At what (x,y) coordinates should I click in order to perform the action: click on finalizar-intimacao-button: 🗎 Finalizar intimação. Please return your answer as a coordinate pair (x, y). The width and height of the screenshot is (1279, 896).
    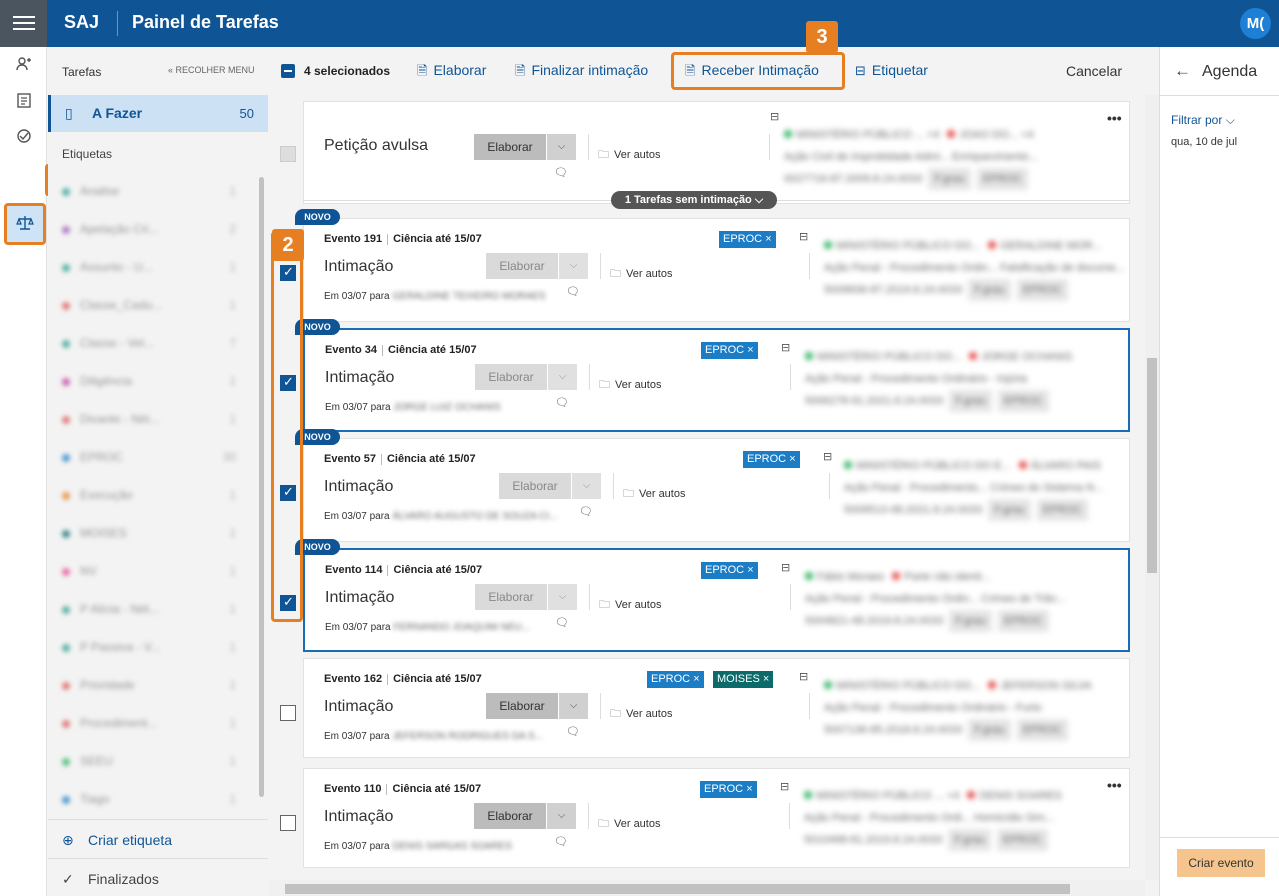
    Looking at the image, I should click on (581, 73).